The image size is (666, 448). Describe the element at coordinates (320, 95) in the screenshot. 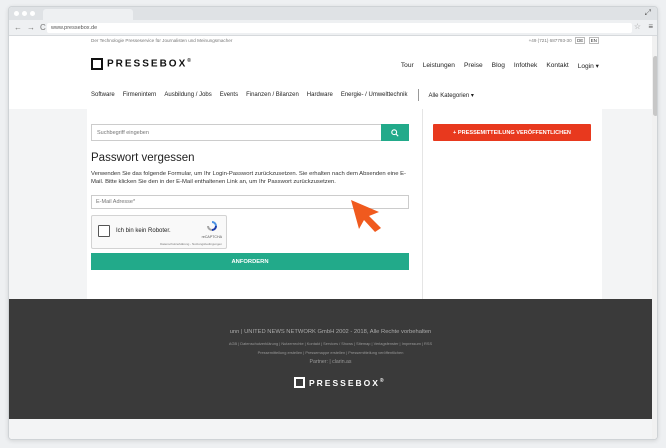

I see `cat-hardware: Hardware` at that location.